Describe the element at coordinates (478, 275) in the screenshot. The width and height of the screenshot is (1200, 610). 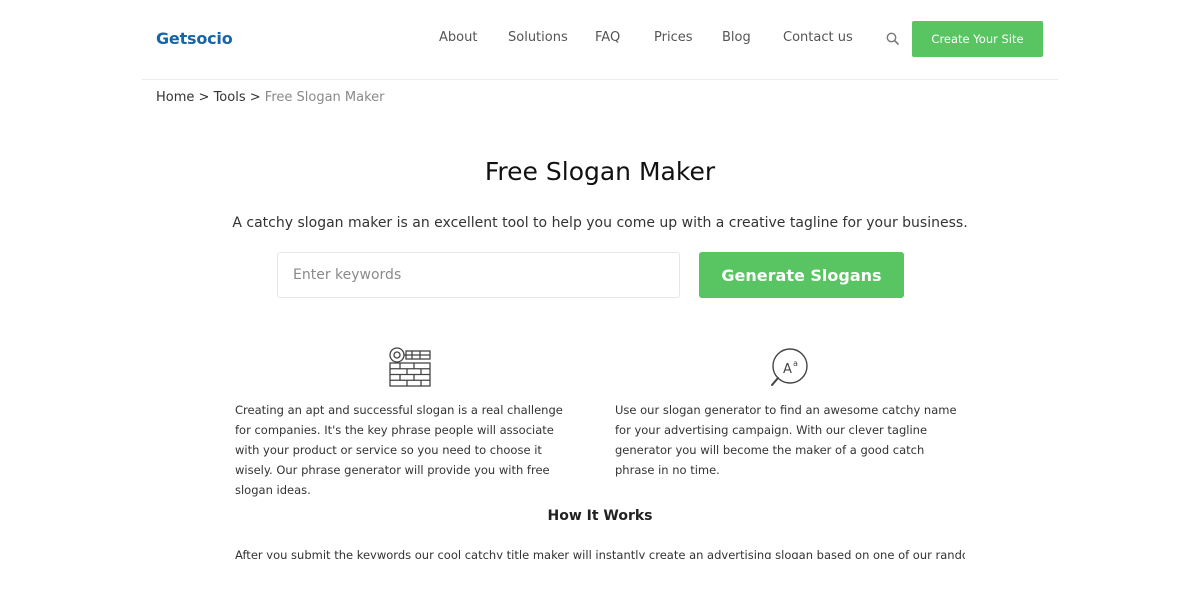
I see `keywords-input` at that location.